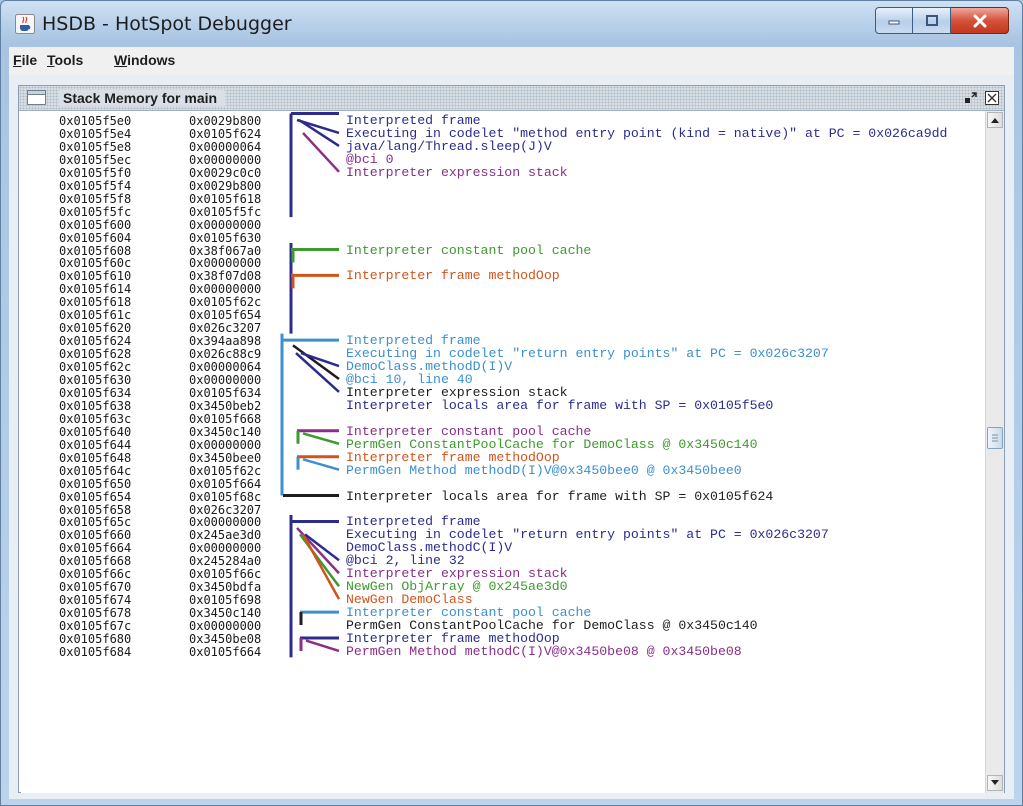 The height and width of the screenshot is (806, 1023). Describe the element at coordinates (25, 24) in the screenshot. I see `java-cup-icon` at that location.